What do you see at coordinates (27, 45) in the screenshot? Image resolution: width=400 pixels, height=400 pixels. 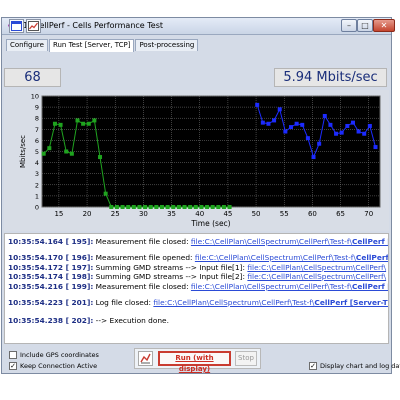 I see `tab-configure: Configure` at bounding box center [27, 45].